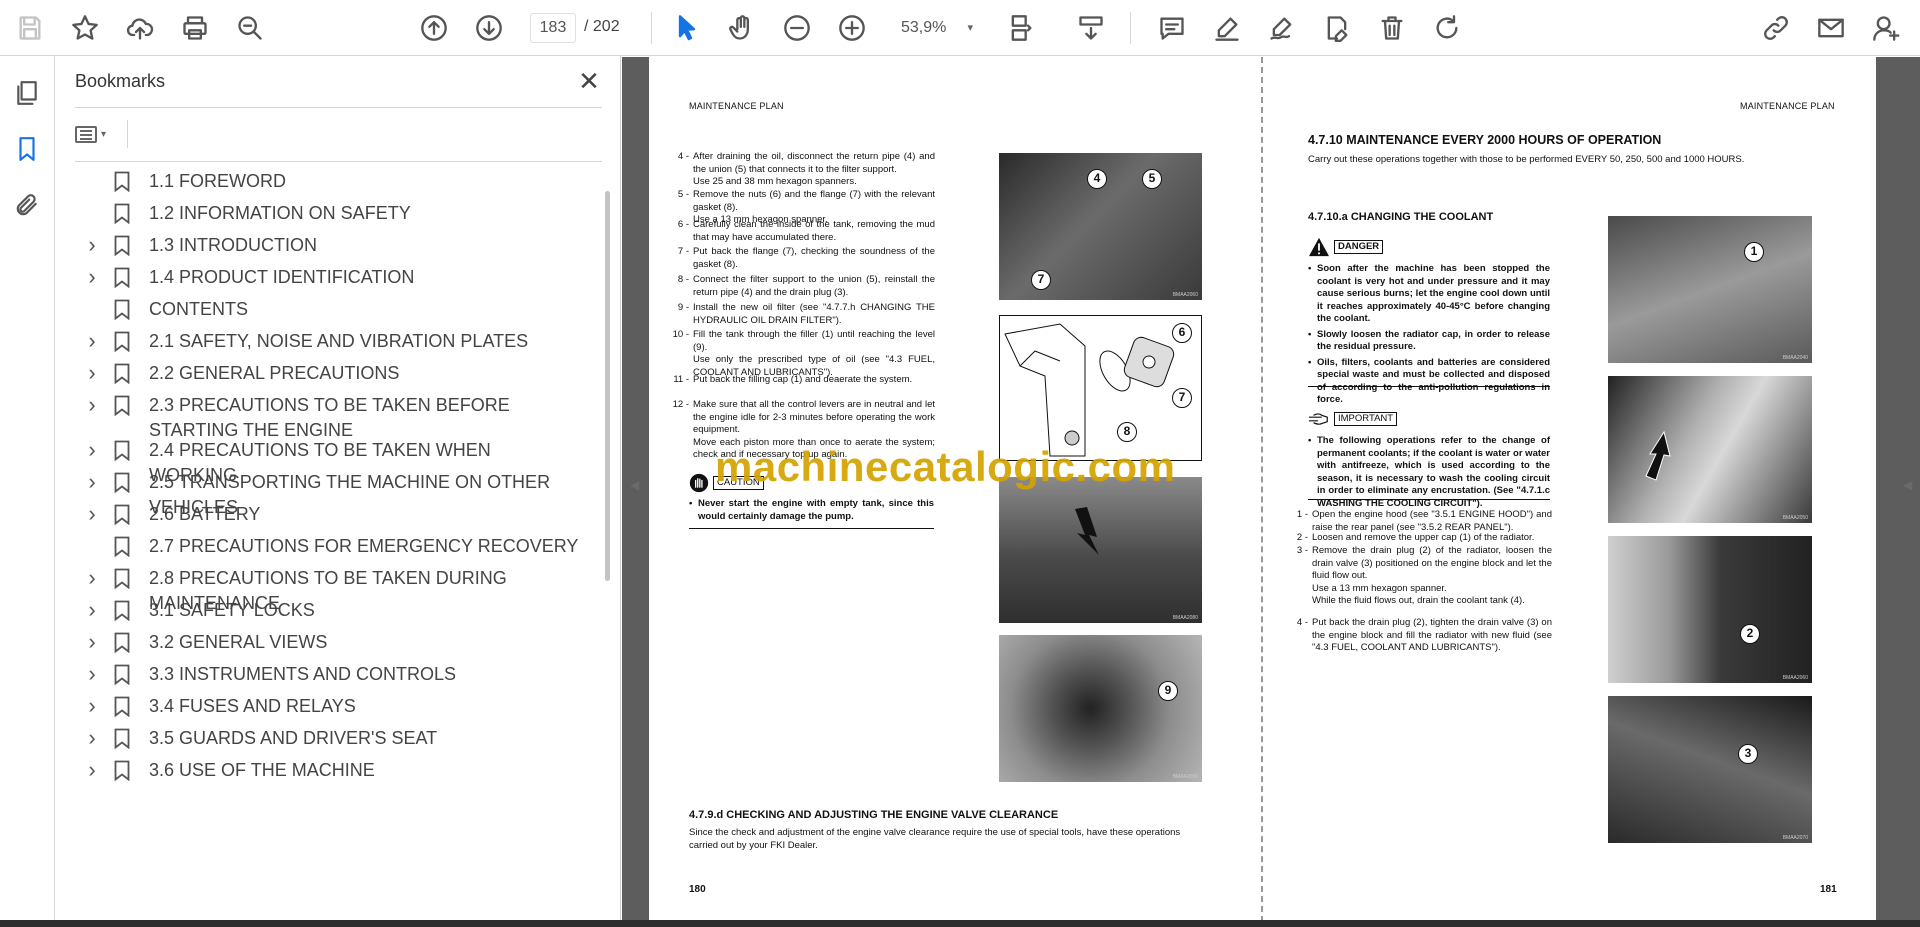 This screenshot has width=1920, height=927. What do you see at coordinates (1091, 28) in the screenshot?
I see `scroll-mode-icon` at bounding box center [1091, 28].